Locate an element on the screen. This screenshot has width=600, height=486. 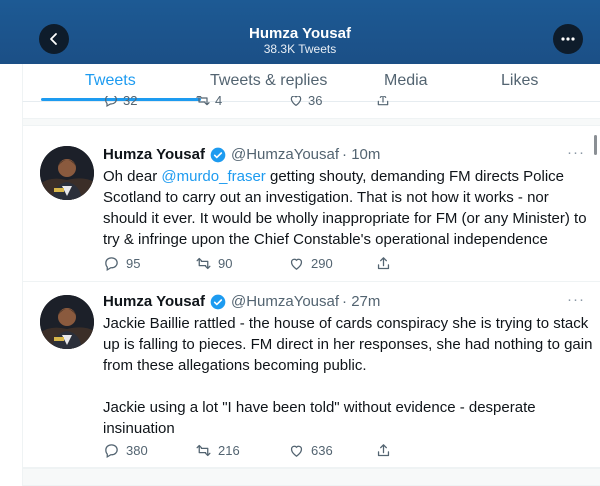
reply-count: 380 is located at coordinates (137, 450).